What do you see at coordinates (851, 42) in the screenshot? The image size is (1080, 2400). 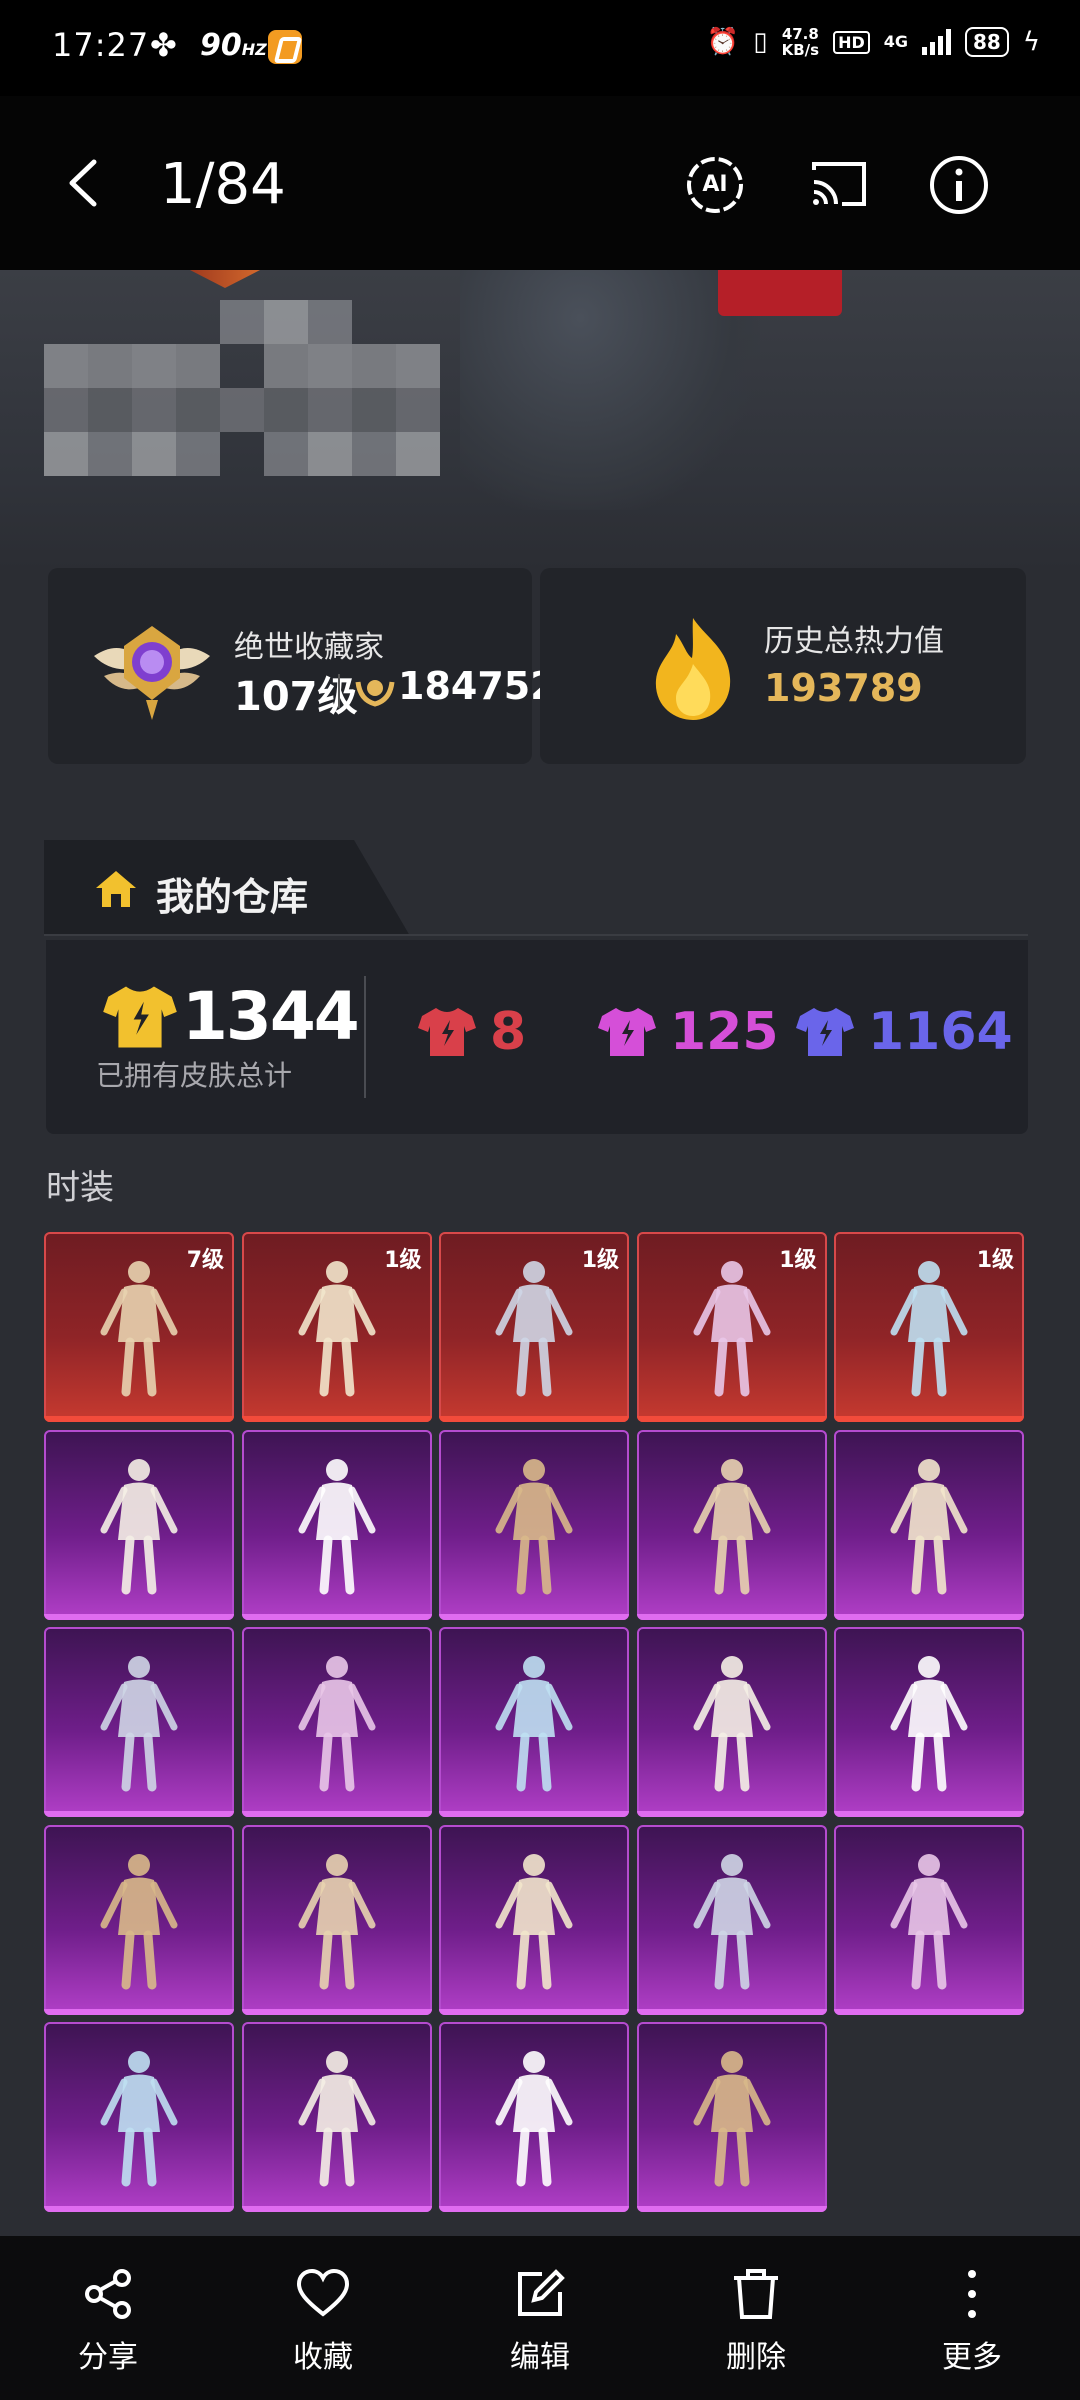 I see `hd-voice-icon: HD` at bounding box center [851, 42].